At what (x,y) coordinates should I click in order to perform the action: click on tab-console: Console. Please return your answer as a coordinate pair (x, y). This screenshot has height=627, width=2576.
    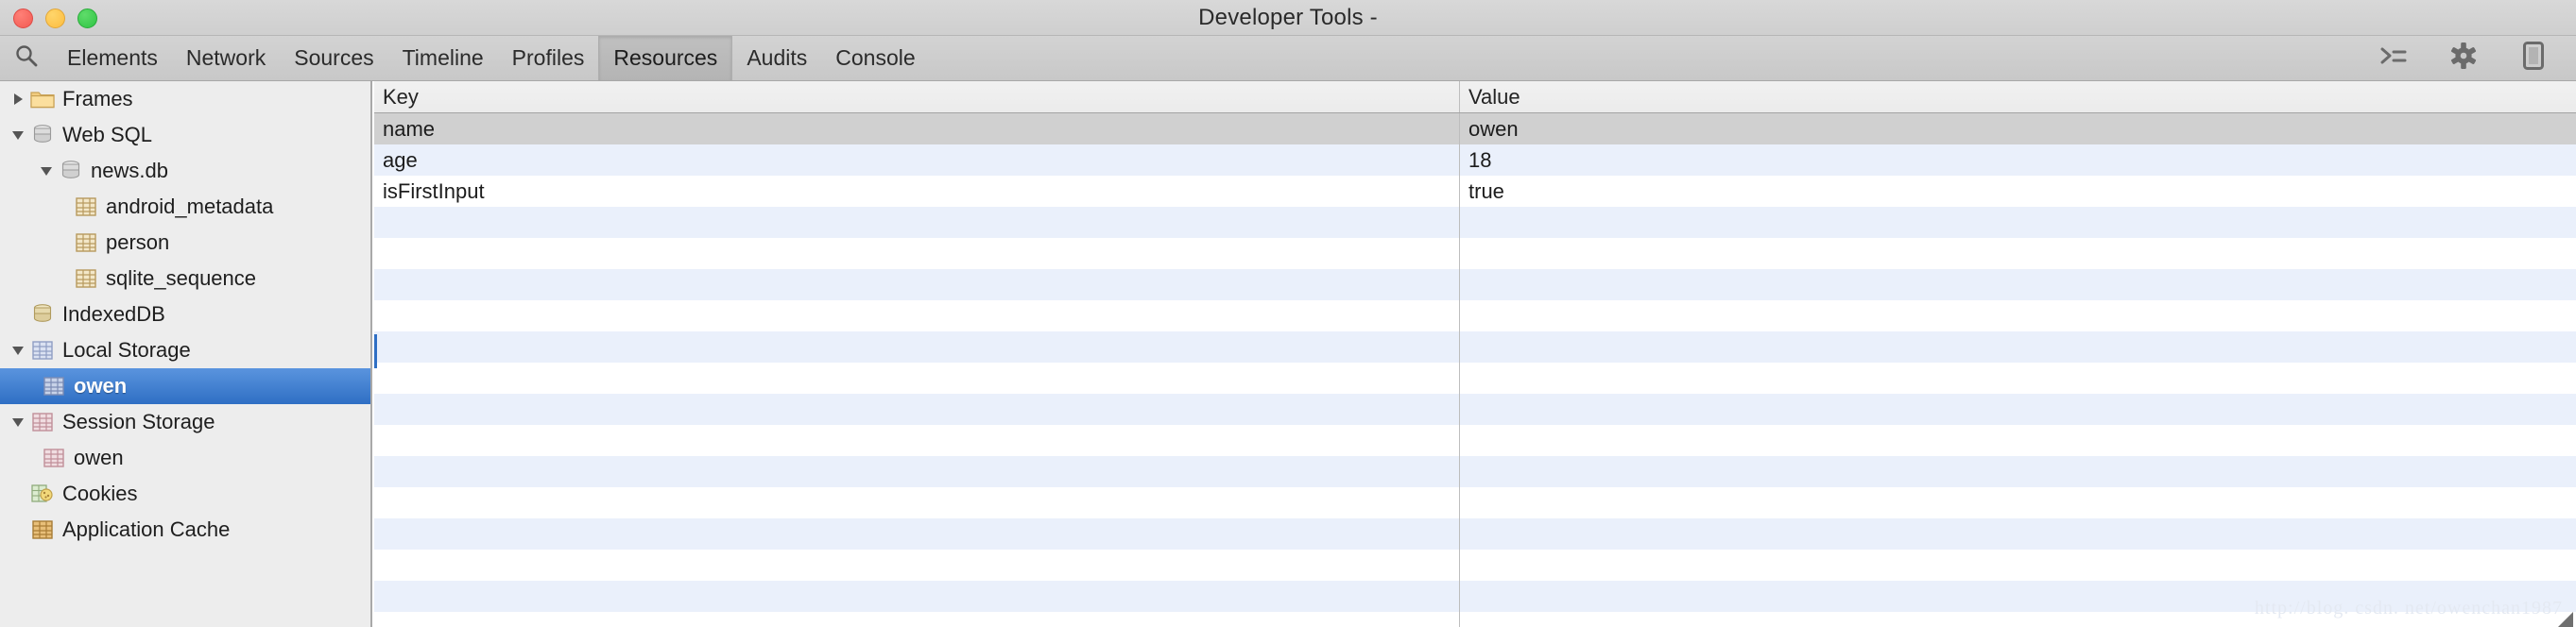
    Looking at the image, I should click on (875, 58).